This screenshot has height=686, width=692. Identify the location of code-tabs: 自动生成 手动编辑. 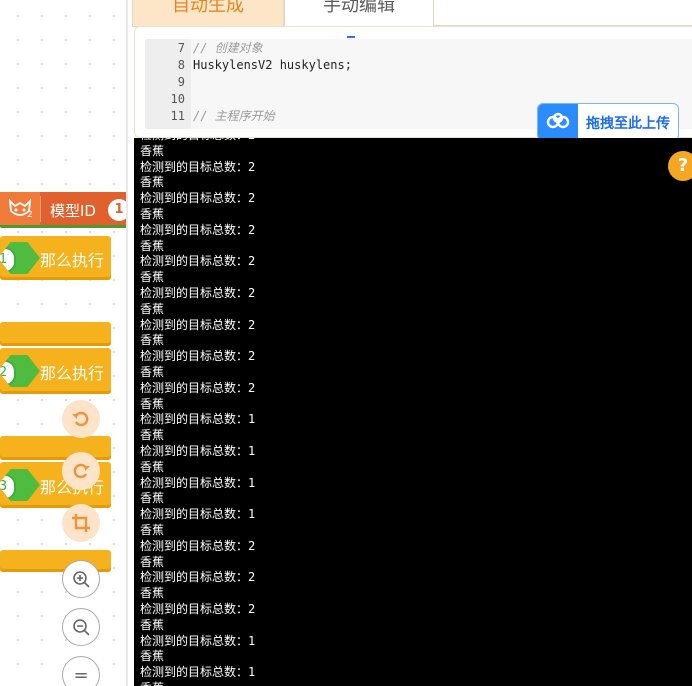
(412, 13).